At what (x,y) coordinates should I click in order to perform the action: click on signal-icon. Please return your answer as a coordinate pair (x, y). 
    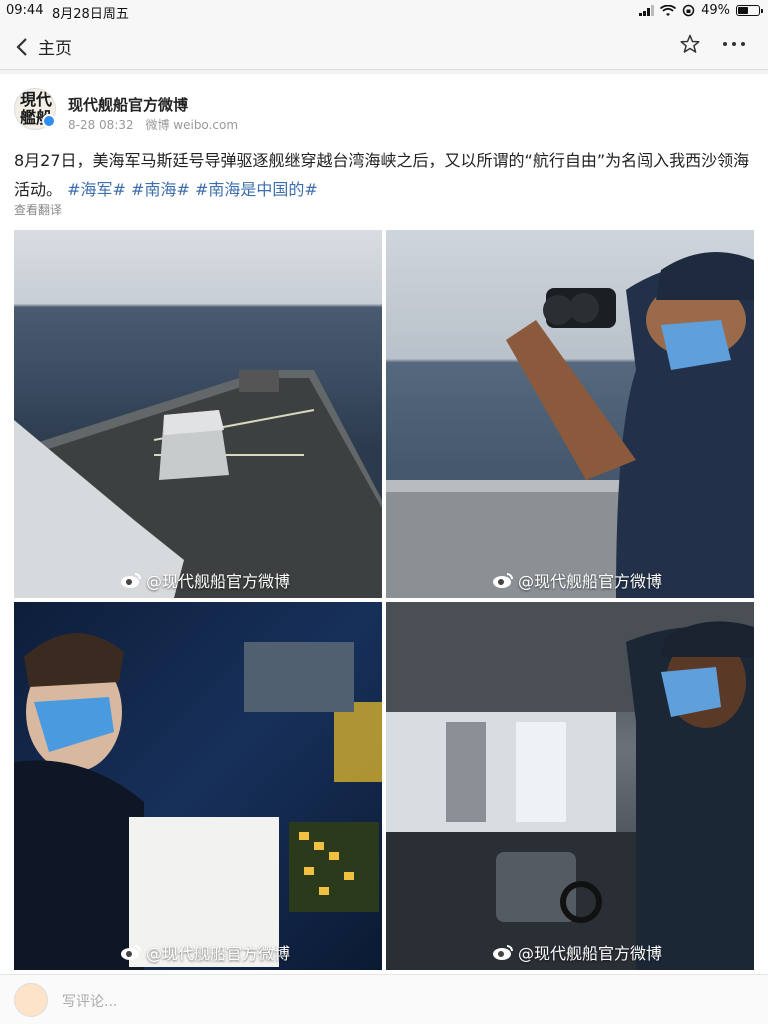
    Looking at the image, I should click on (647, 10).